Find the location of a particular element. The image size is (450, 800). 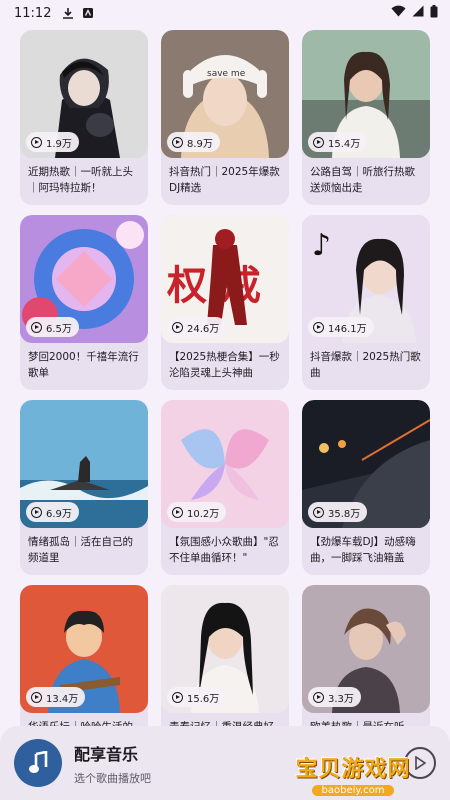

play-count: 10.2万 is located at coordinates (203, 514).